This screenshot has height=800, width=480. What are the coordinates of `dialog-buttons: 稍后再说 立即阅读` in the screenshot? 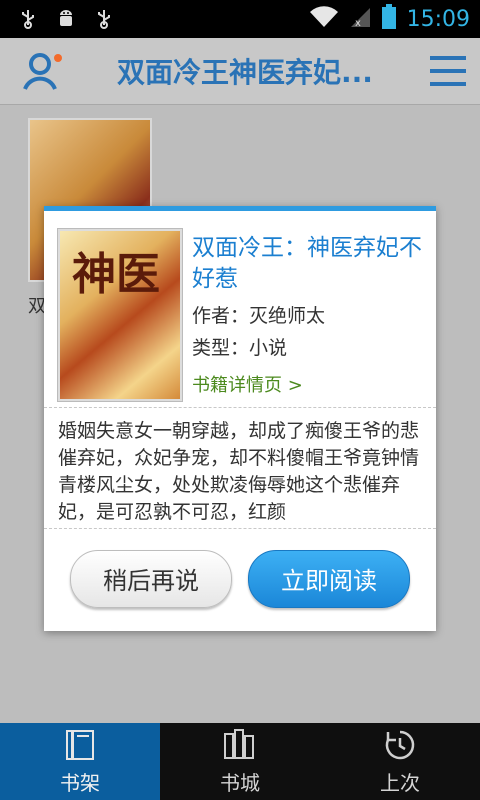 It's located at (240, 578).